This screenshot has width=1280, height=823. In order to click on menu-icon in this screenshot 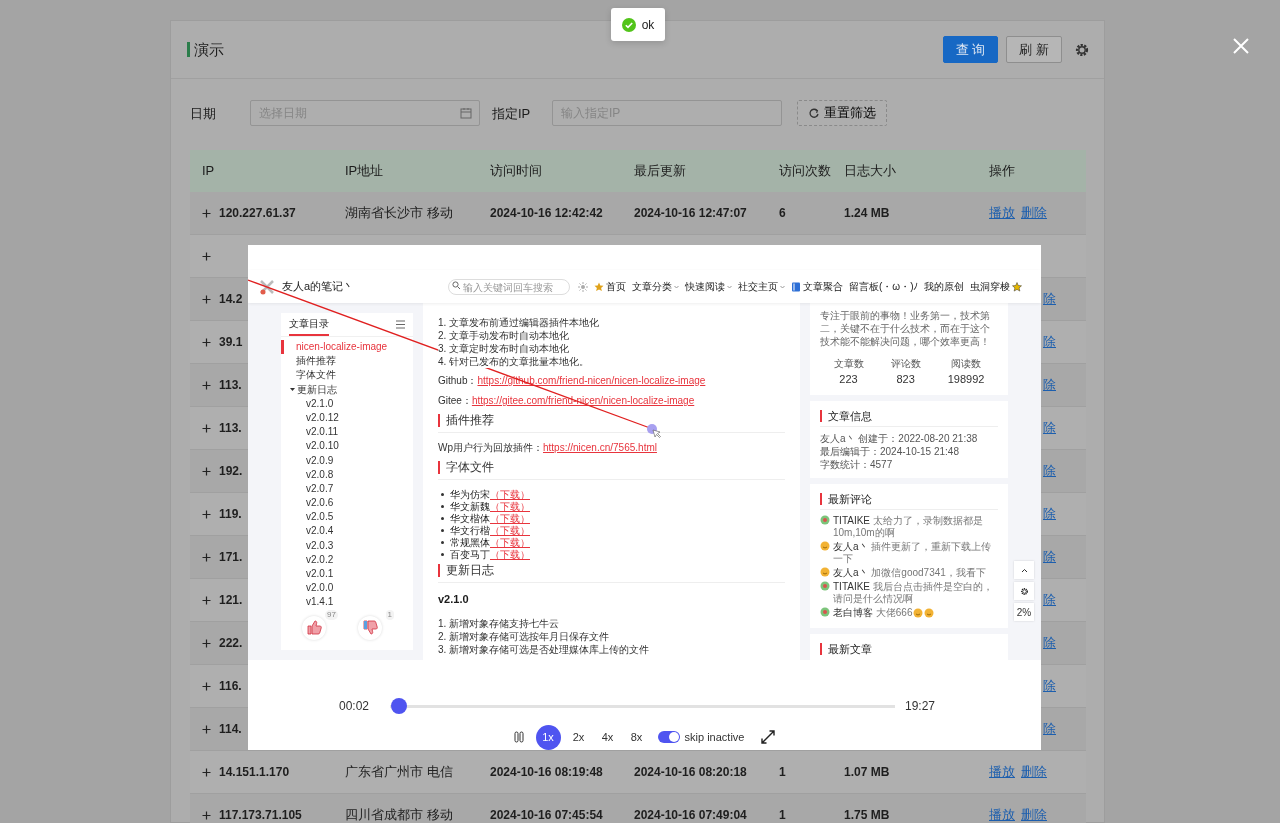, I will do `click(400, 324)`.